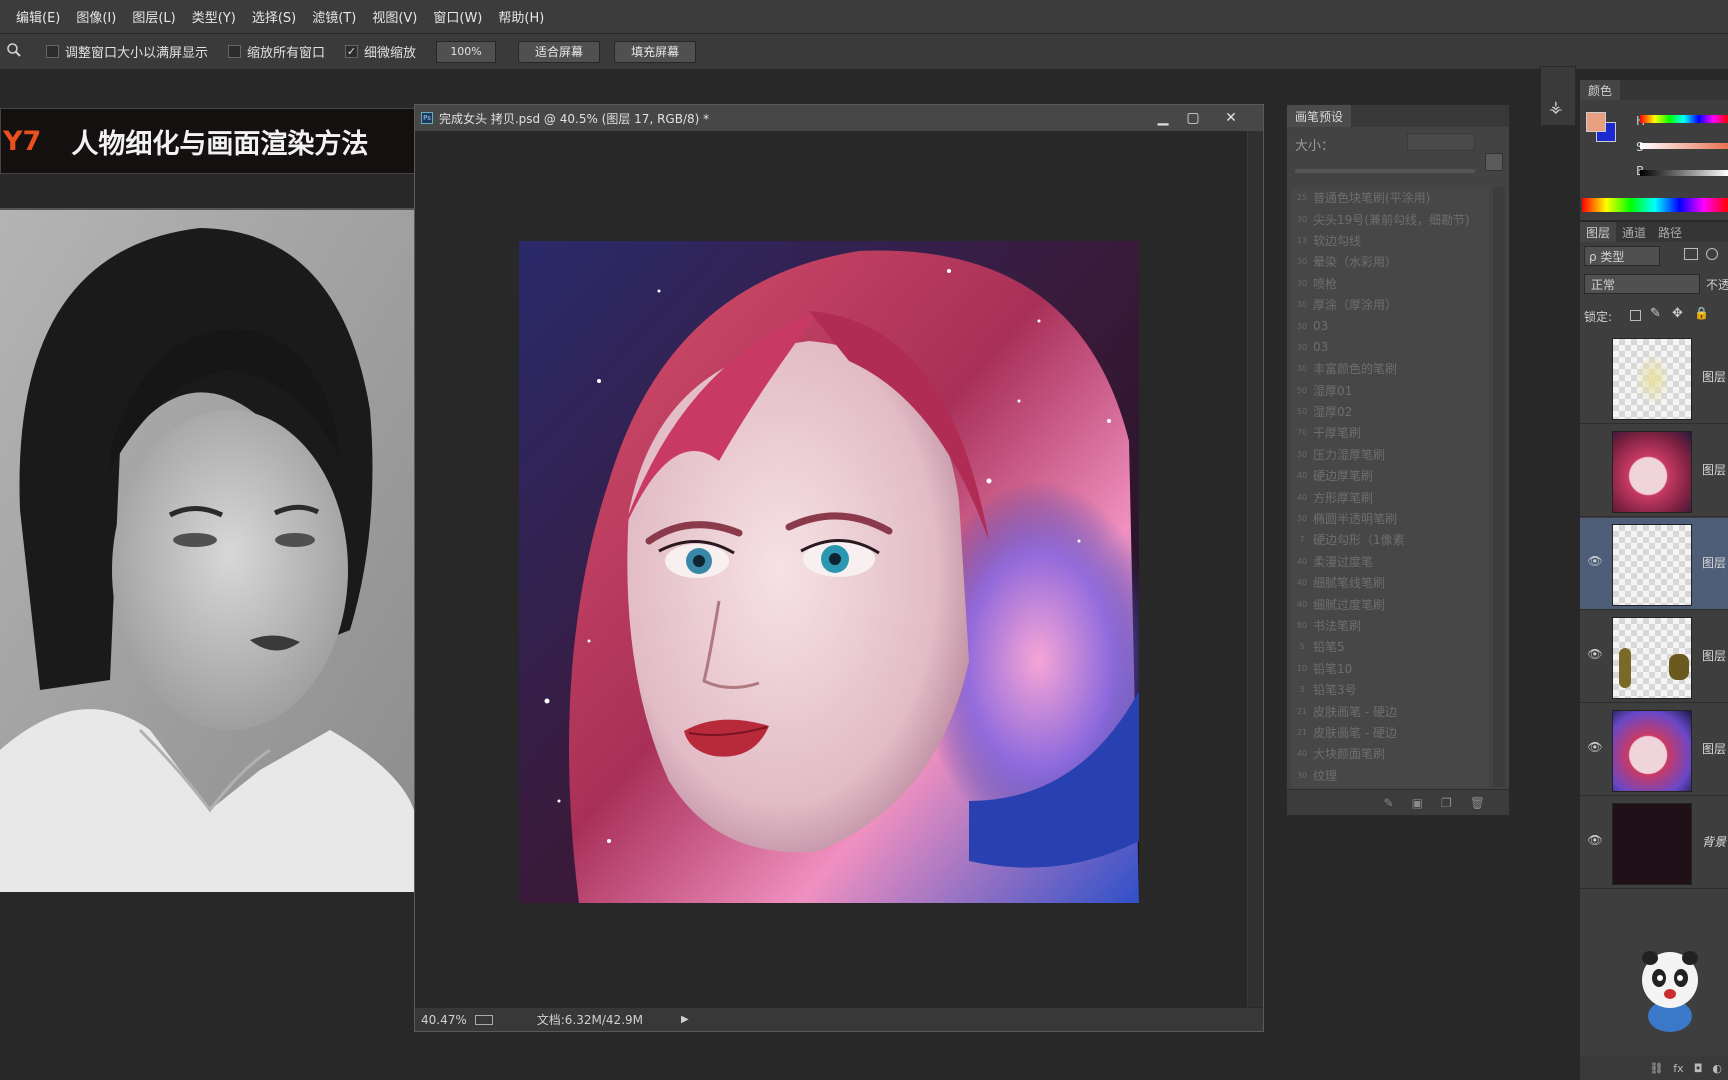  I want to click on zoom-all-windows-option: 缩放所有窗口, so click(276, 51).